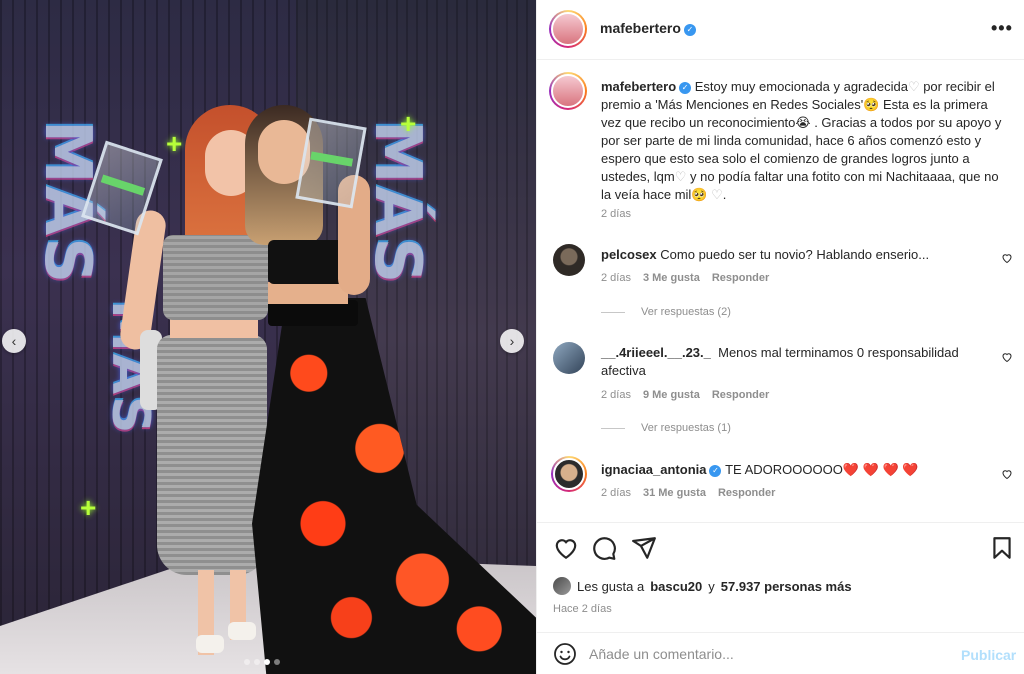 This screenshot has width=1024, height=674. What do you see at coordinates (786, 586) in the screenshot?
I see `likes-count: 57.937 personas más` at bounding box center [786, 586].